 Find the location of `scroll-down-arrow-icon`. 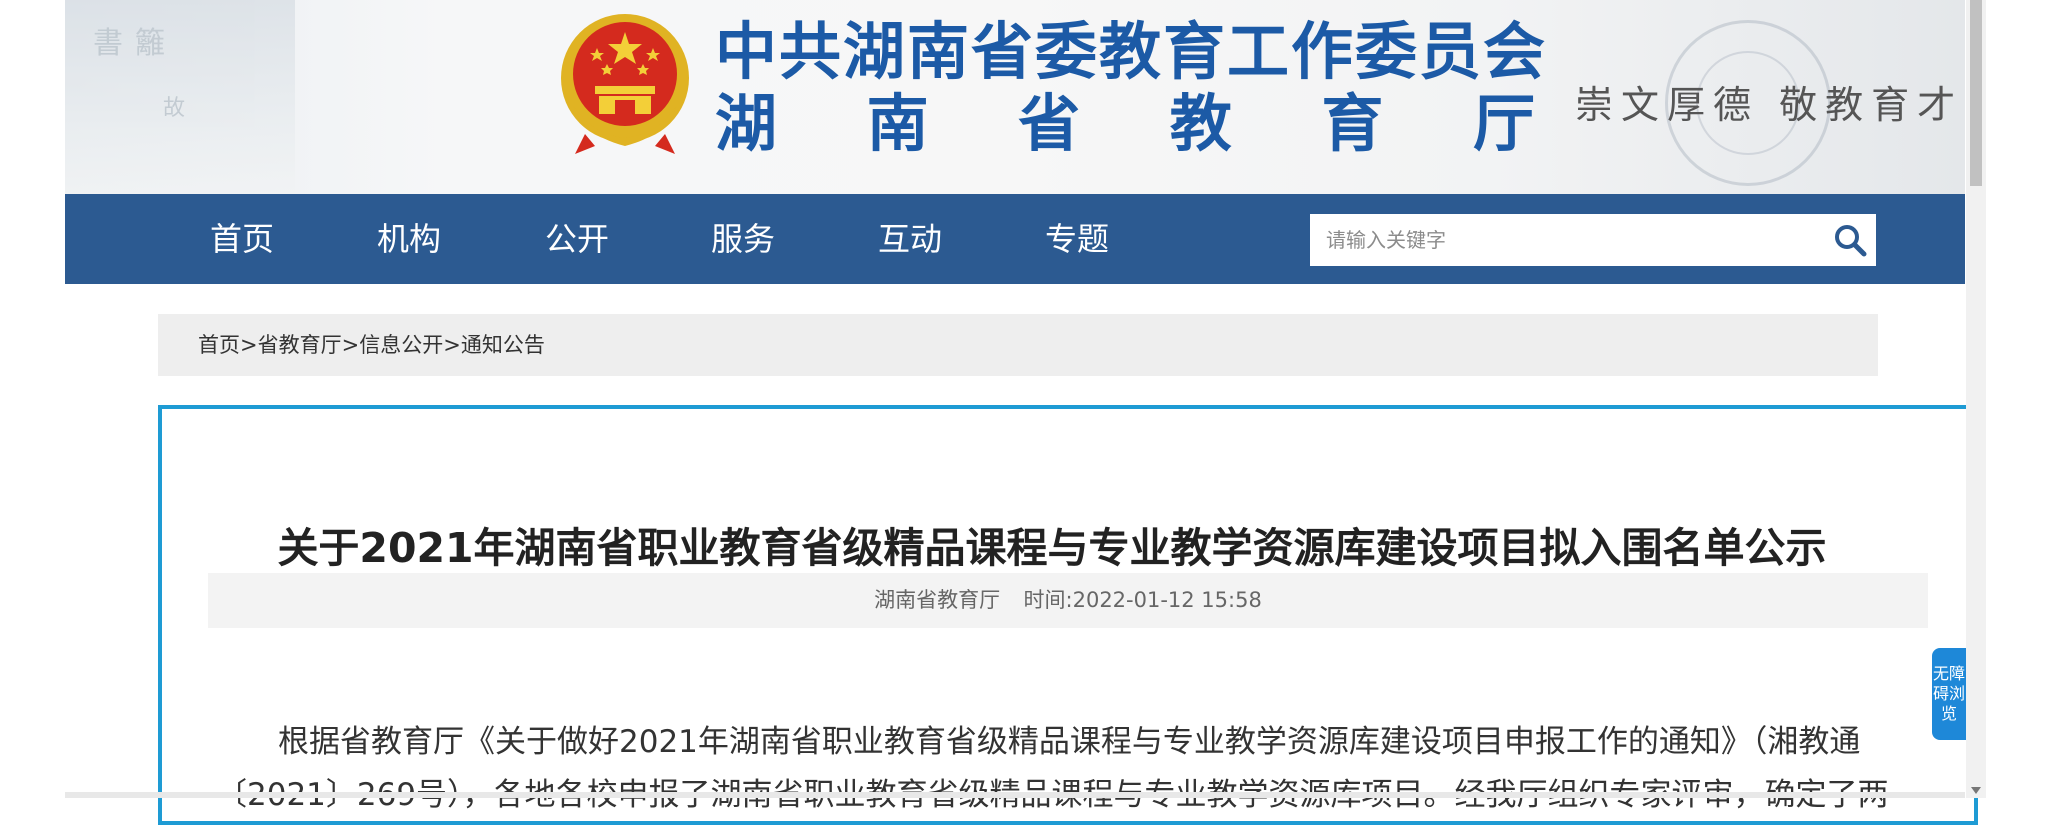

scroll-down-arrow-icon is located at coordinates (1976, 790).